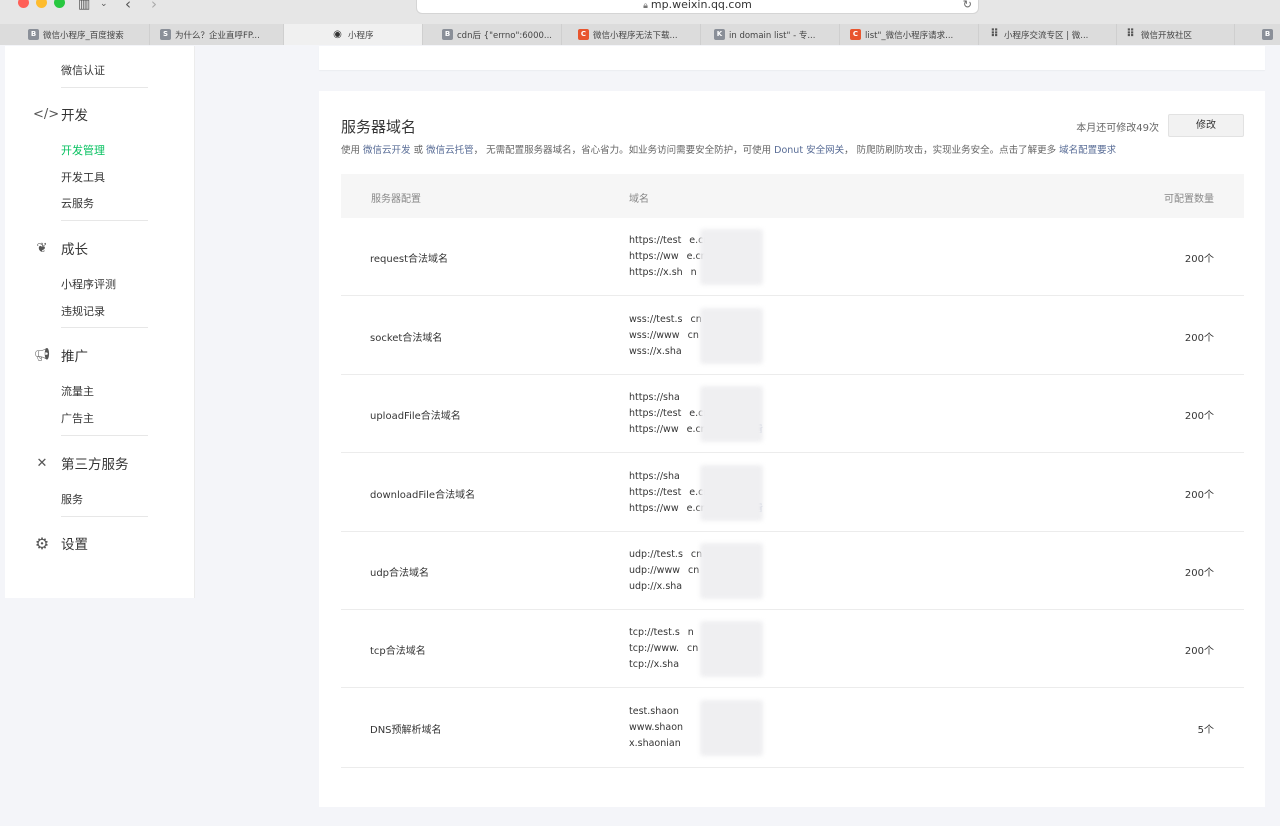 This screenshot has height=826, width=1280. I want to click on reload-icon: ↻, so click(967, 7).